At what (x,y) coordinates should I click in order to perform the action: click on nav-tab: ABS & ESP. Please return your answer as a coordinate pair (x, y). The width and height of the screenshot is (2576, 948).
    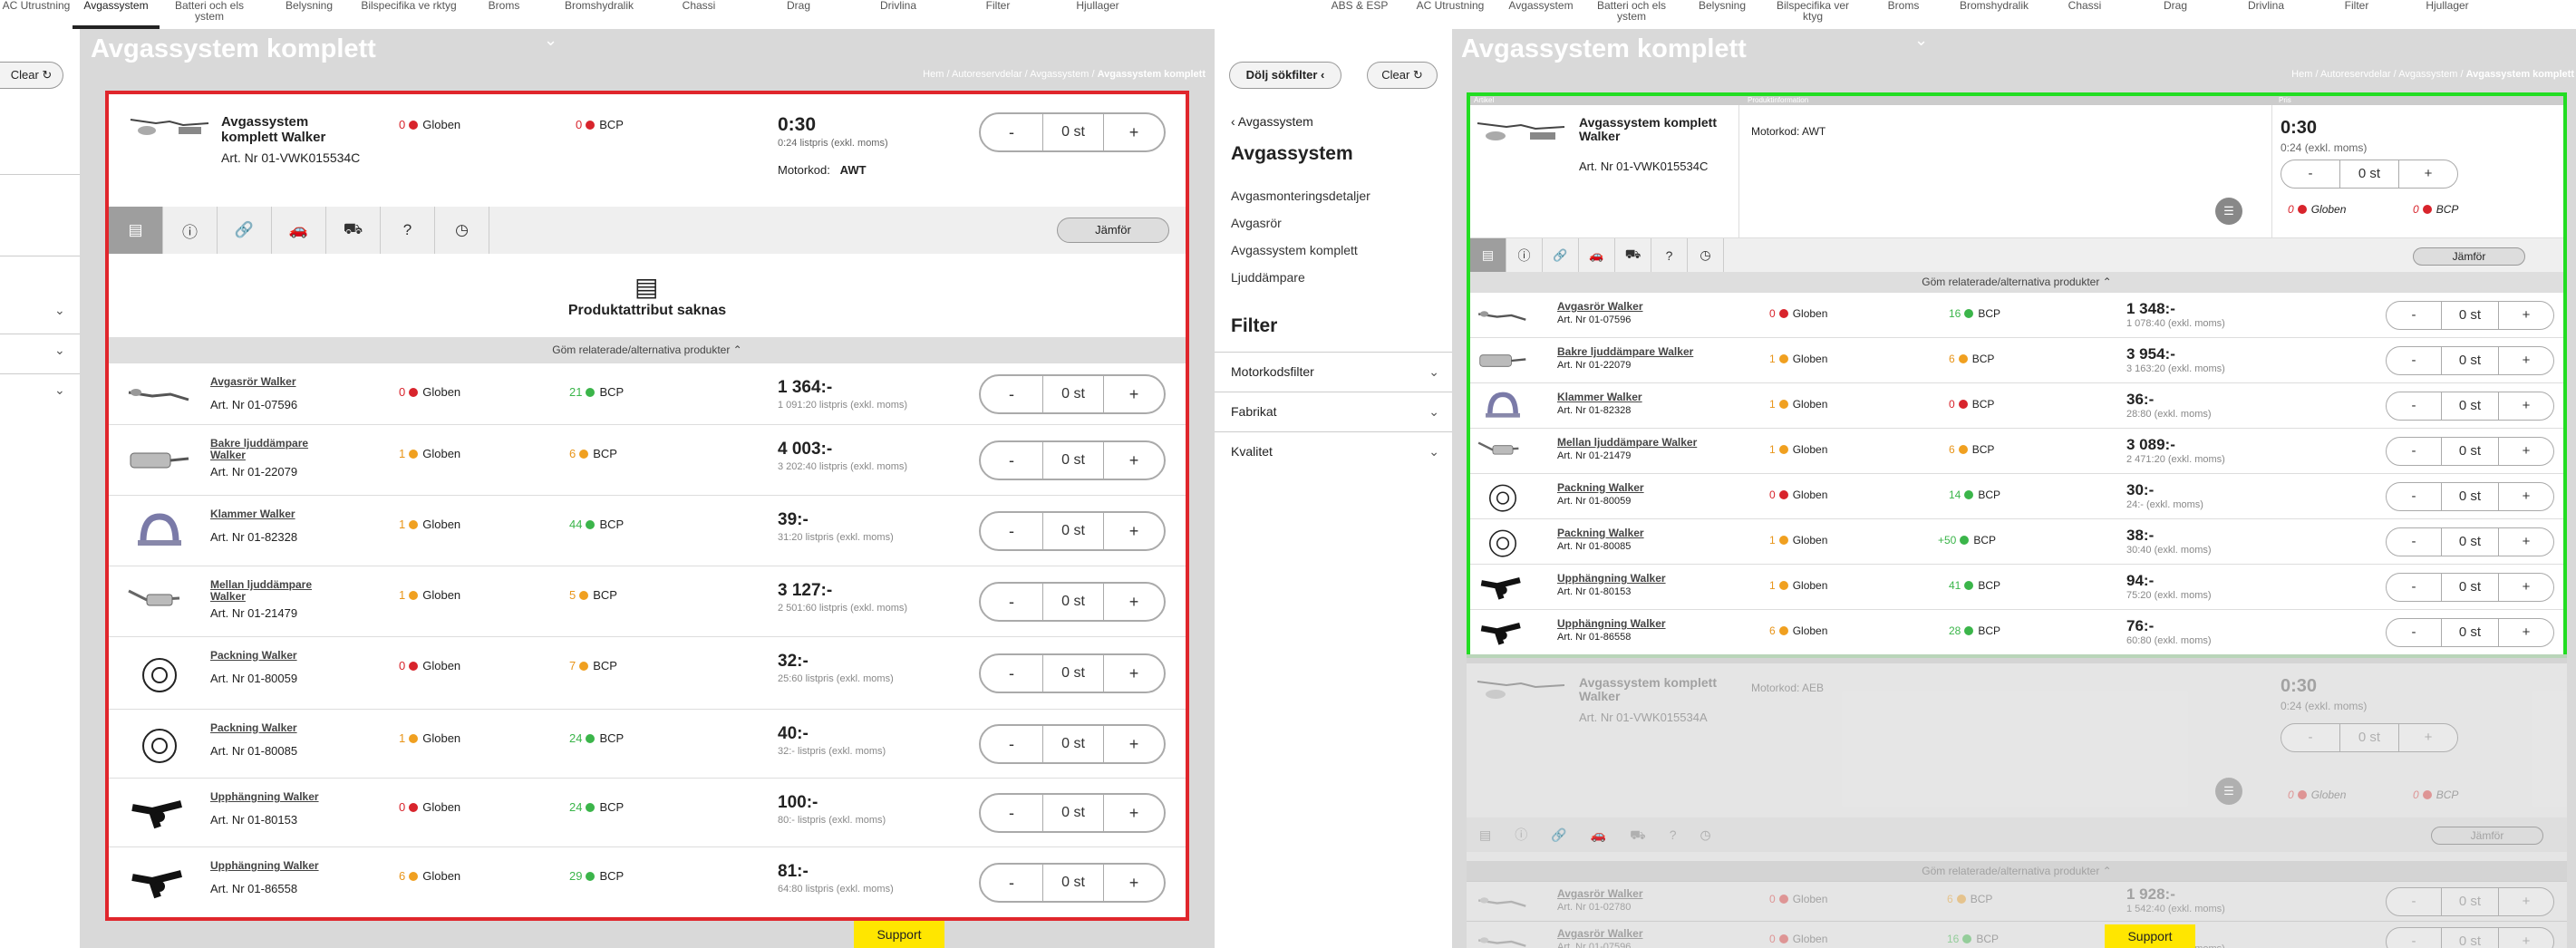
    Looking at the image, I should click on (1359, 14).